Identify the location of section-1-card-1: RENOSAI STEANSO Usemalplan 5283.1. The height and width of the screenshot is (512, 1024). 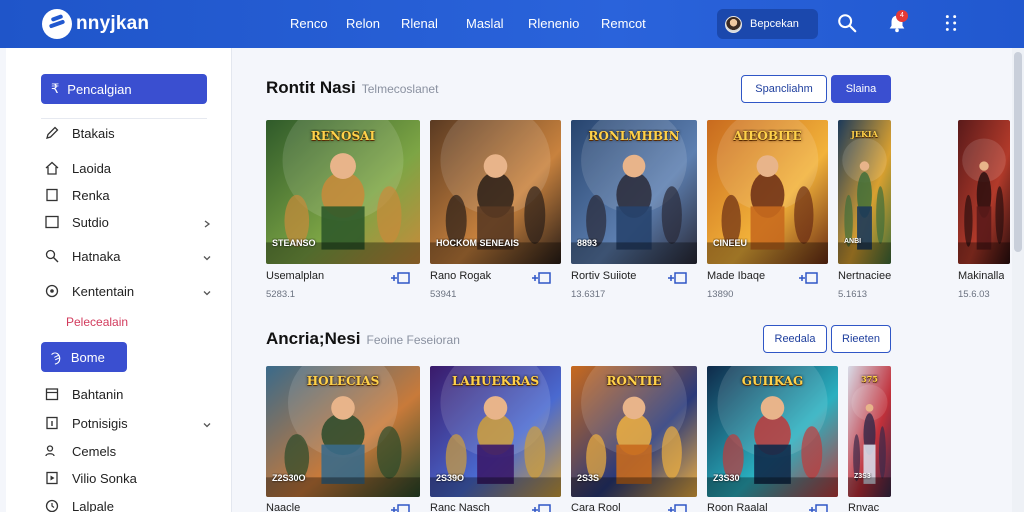
(343, 211).